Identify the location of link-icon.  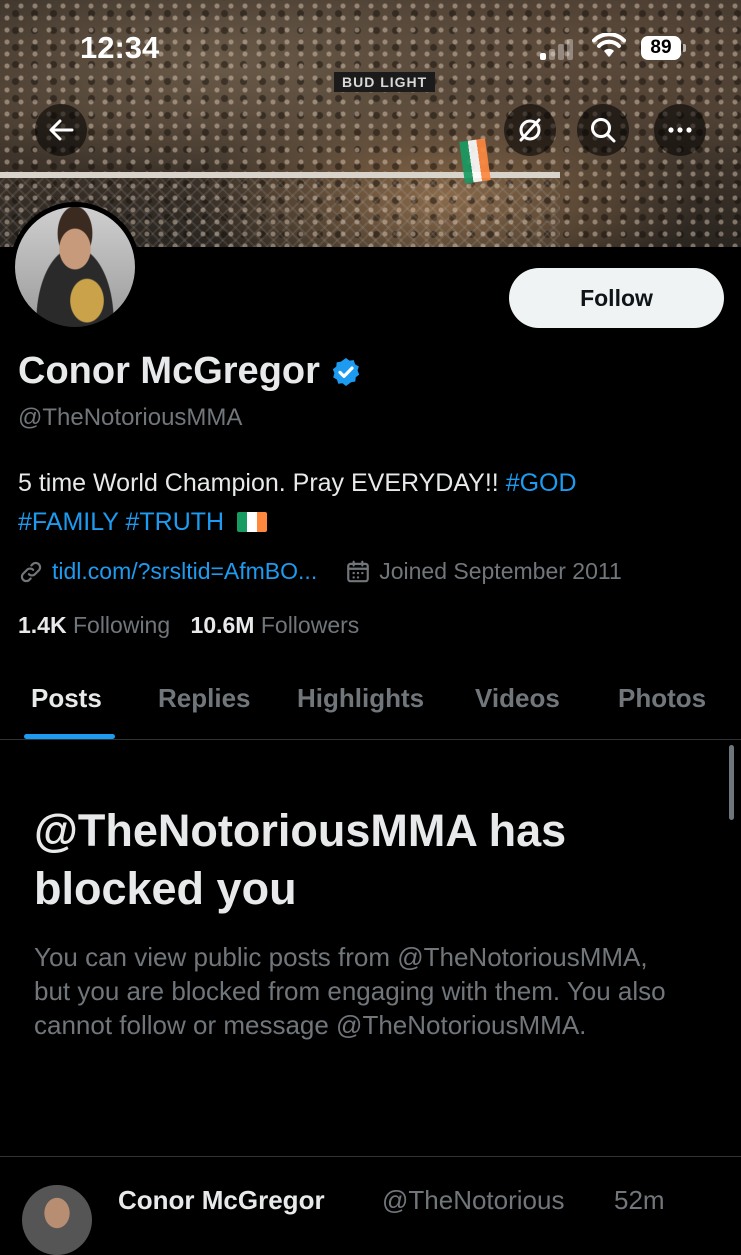
(31, 571).